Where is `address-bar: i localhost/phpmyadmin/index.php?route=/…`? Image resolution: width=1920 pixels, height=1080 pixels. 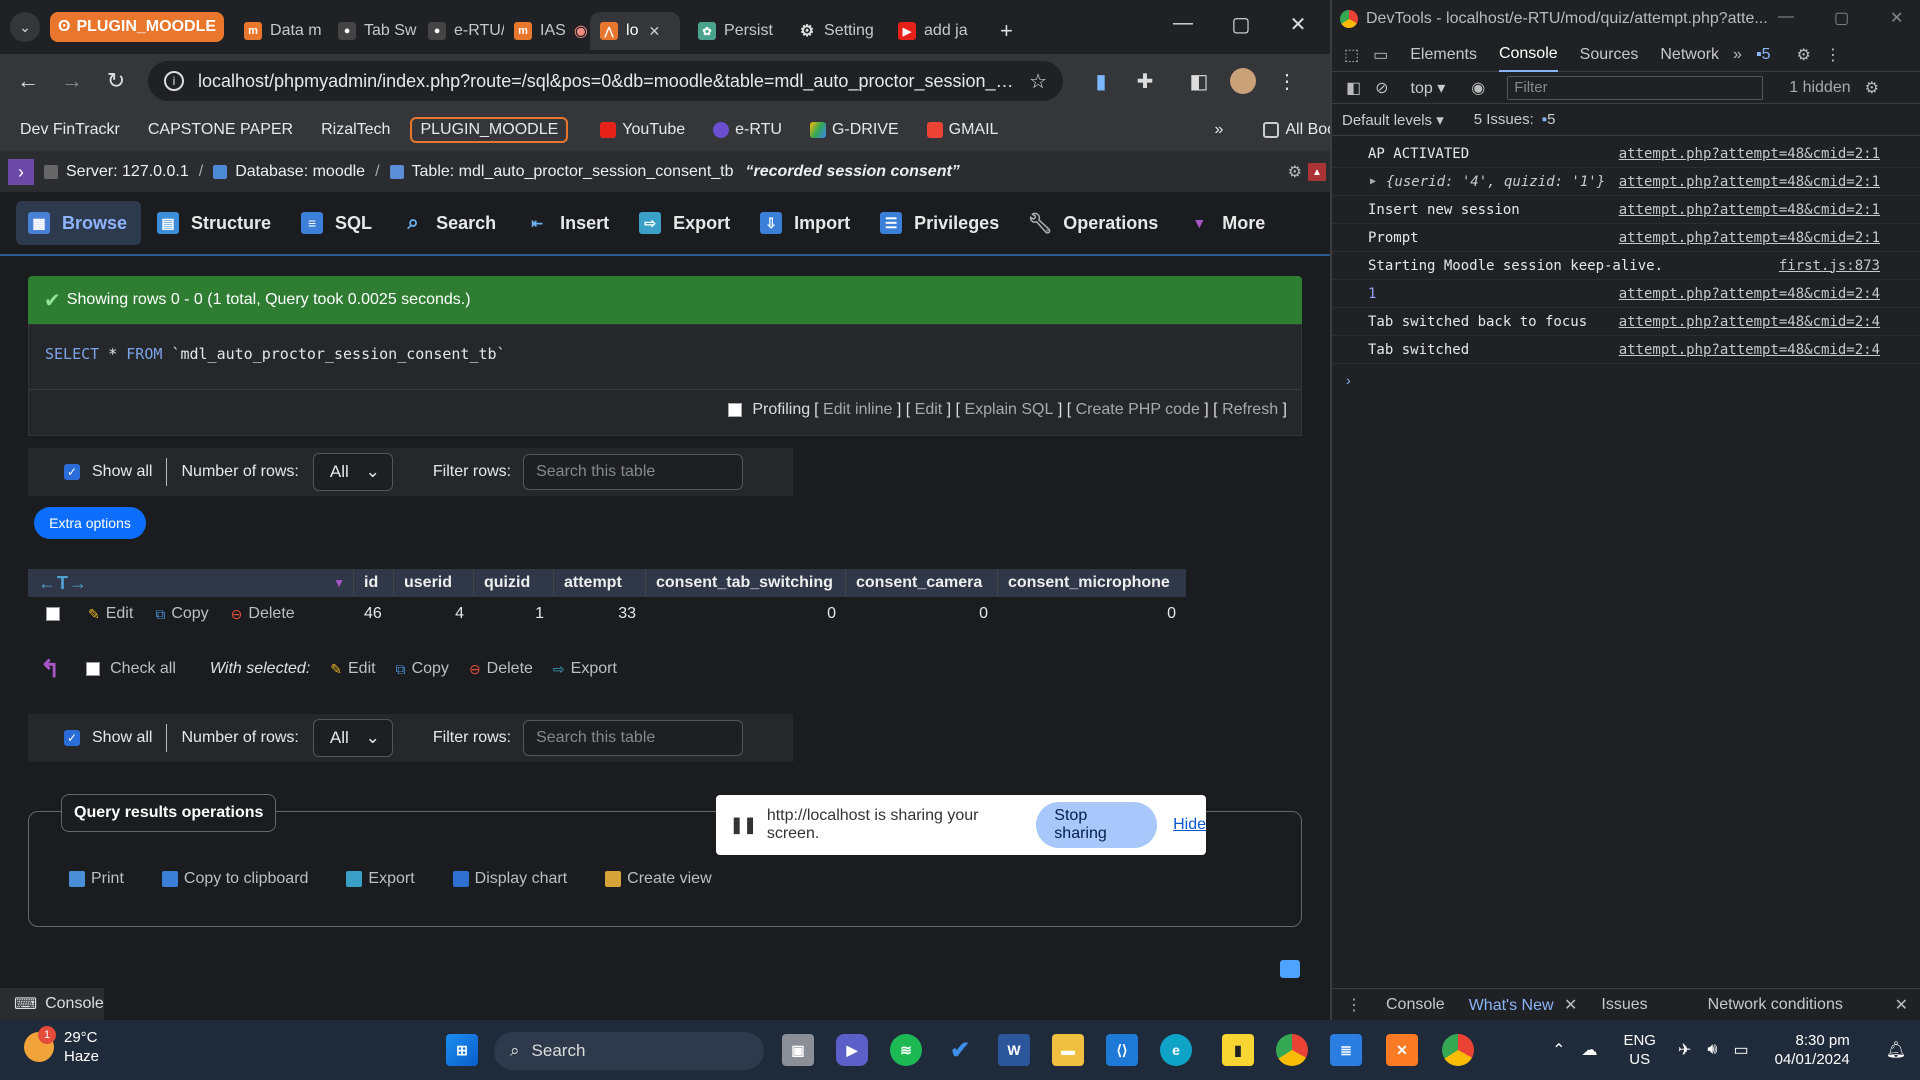
address-bar: i localhost/phpmyadmin/index.php?route=/… is located at coordinates (605, 81).